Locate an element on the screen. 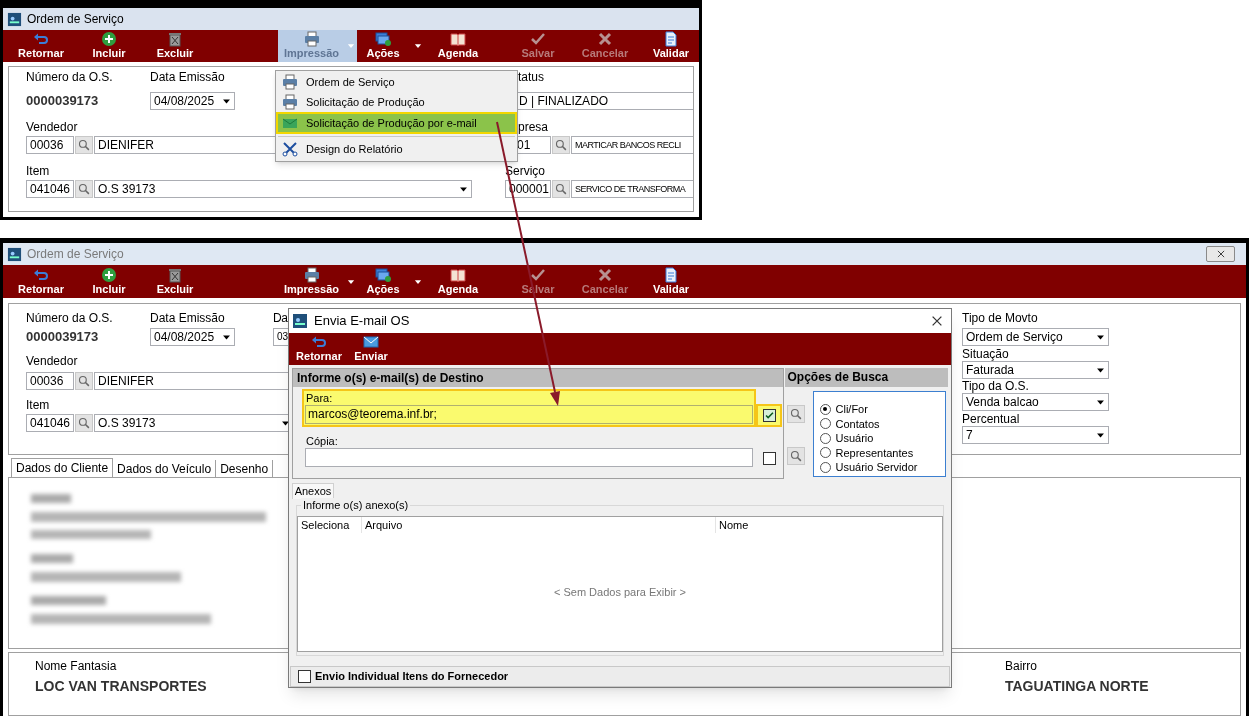 The width and height of the screenshot is (1249, 716). field-label: Para: is located at coordinates (319, 398).